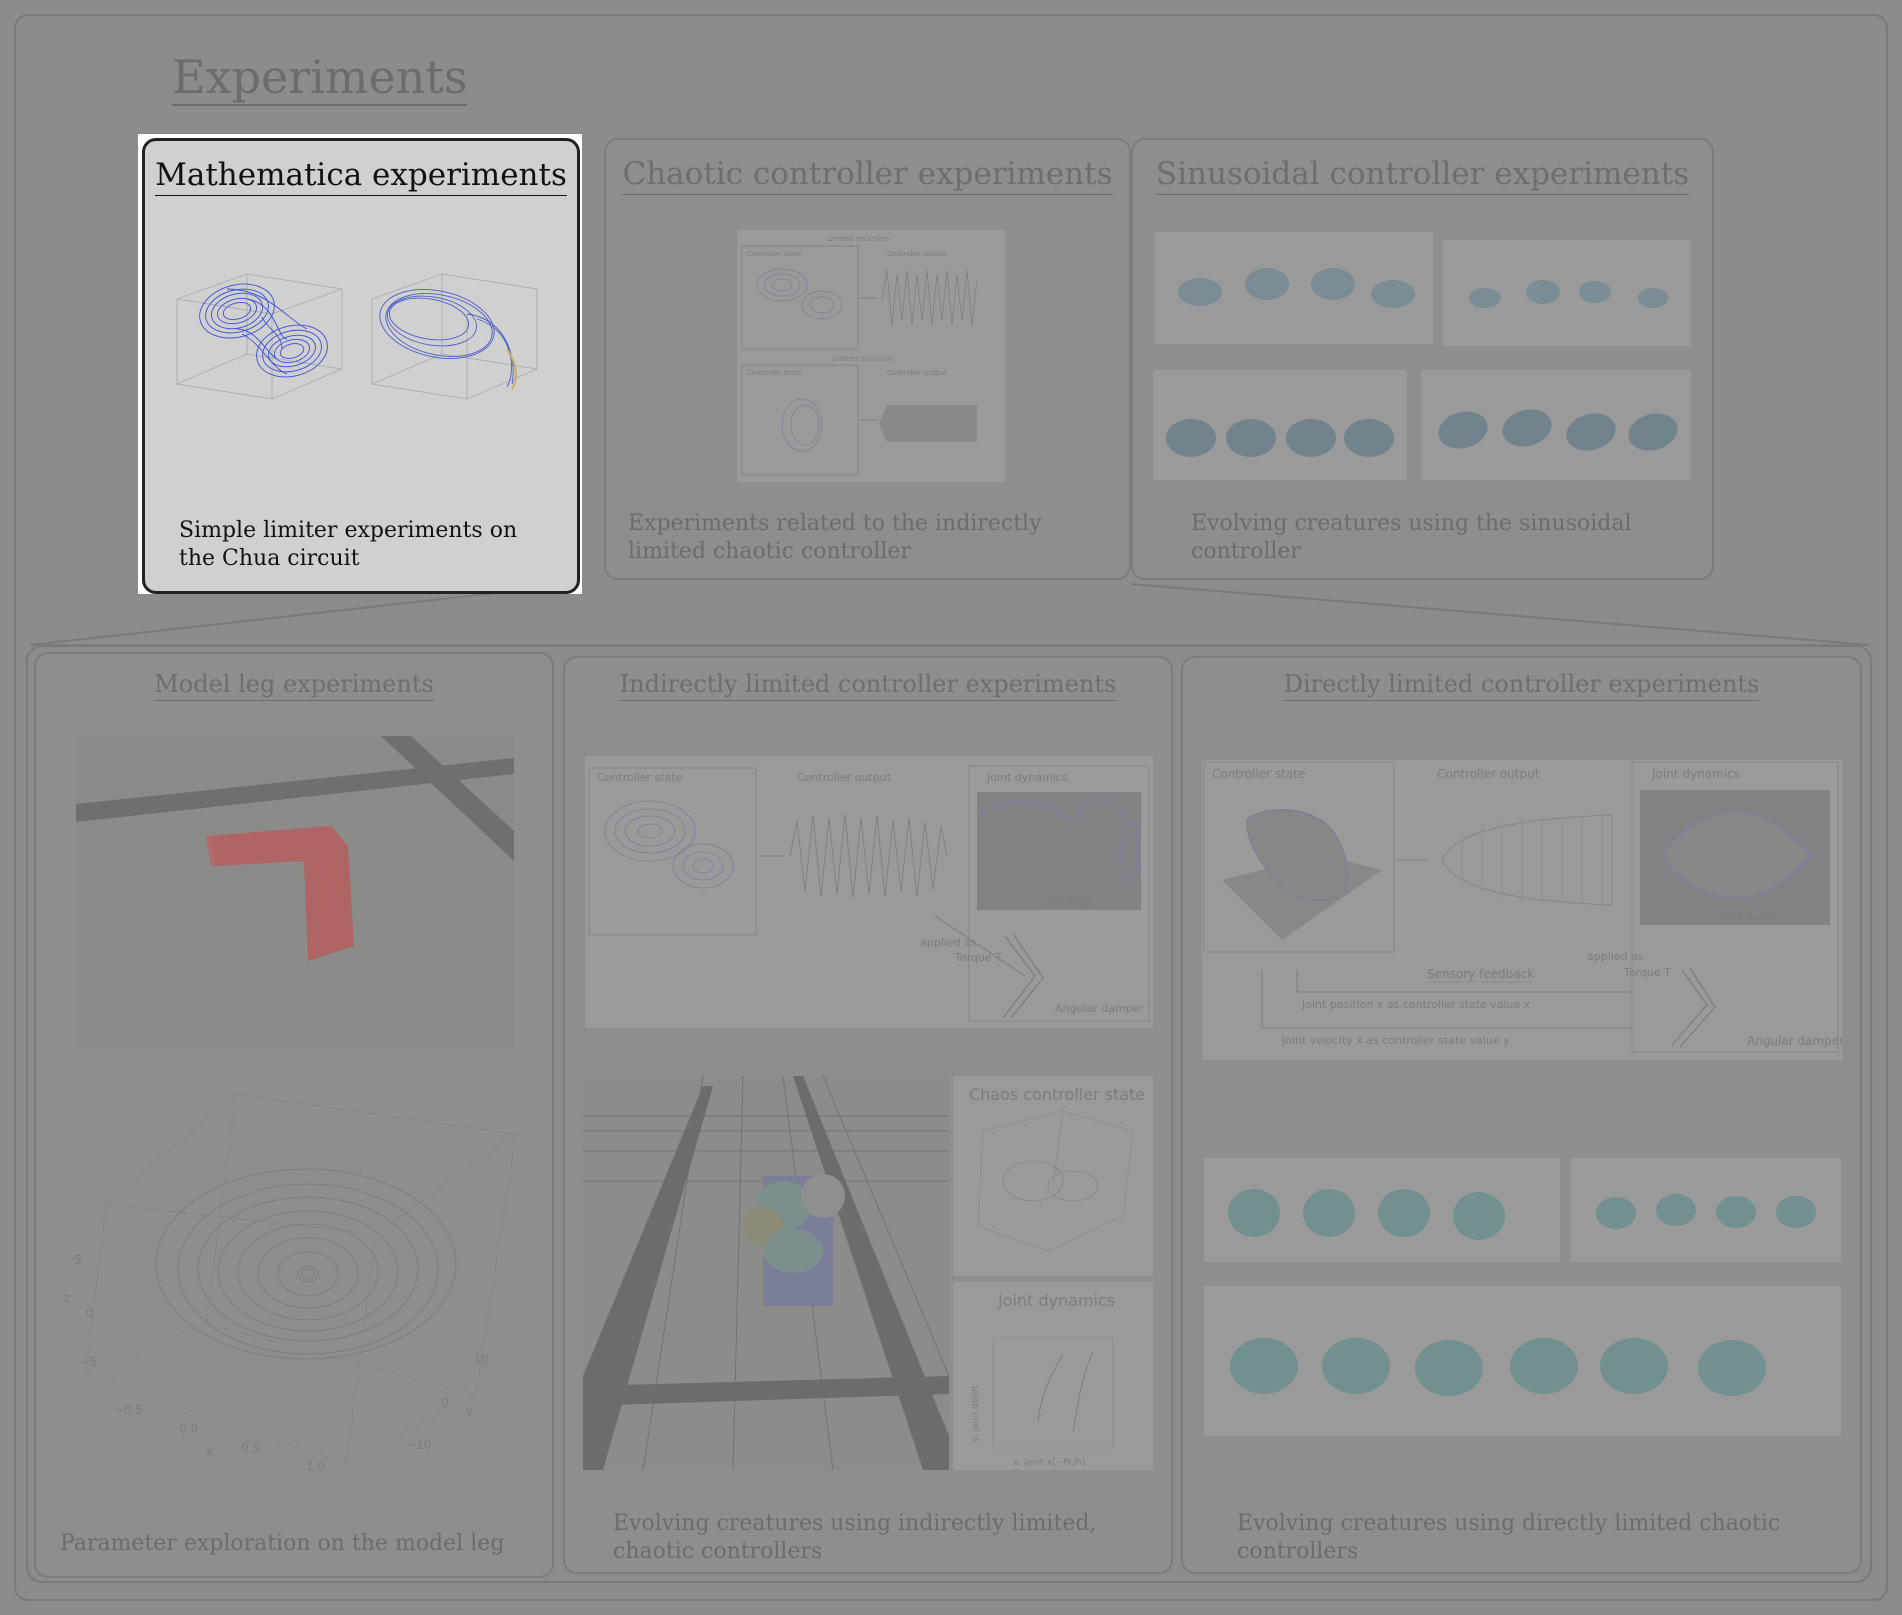 The image size is (1902, 1615). Describe the element at coordinates (917, 373) in the screenshot. I see `chaotic-label-output-2: Controller output` at that location.